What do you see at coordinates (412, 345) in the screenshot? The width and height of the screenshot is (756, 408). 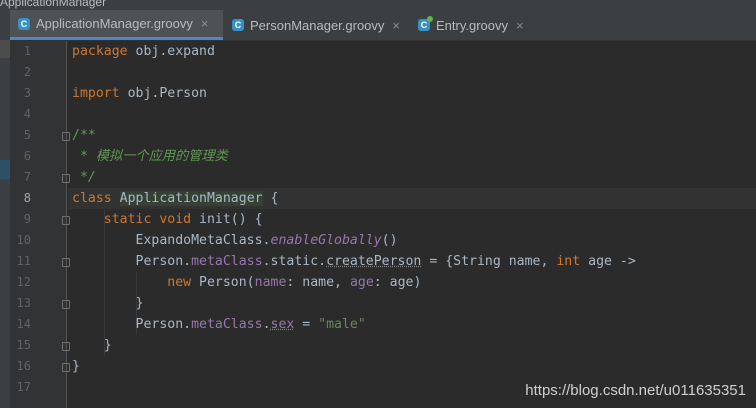 I see `code-line-15: }` at bounding box center [412, 345].